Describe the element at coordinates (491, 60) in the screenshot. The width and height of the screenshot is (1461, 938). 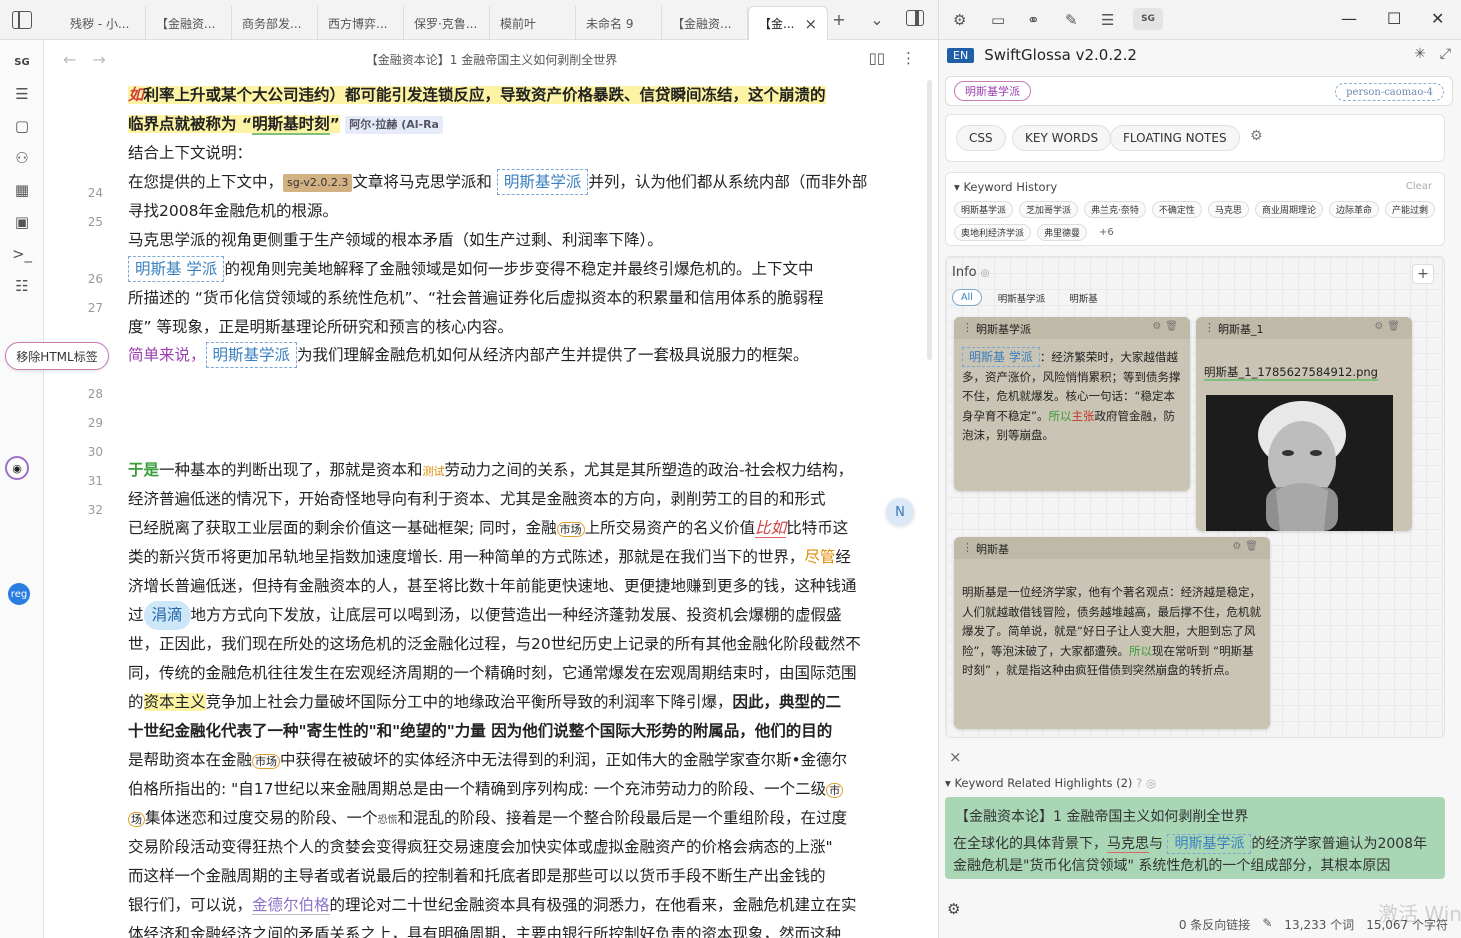
I see `editor-title: 【金融资本论】1 金融帝国主义如何剥削全世界` at that location.